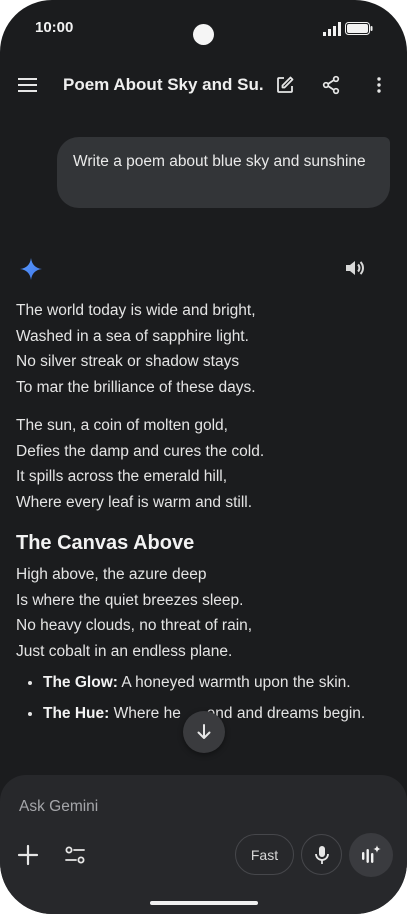 Image resolution: width=407 pixels, height=914 pixels. I want to click on arrow-down-icon, so click(204, 731).